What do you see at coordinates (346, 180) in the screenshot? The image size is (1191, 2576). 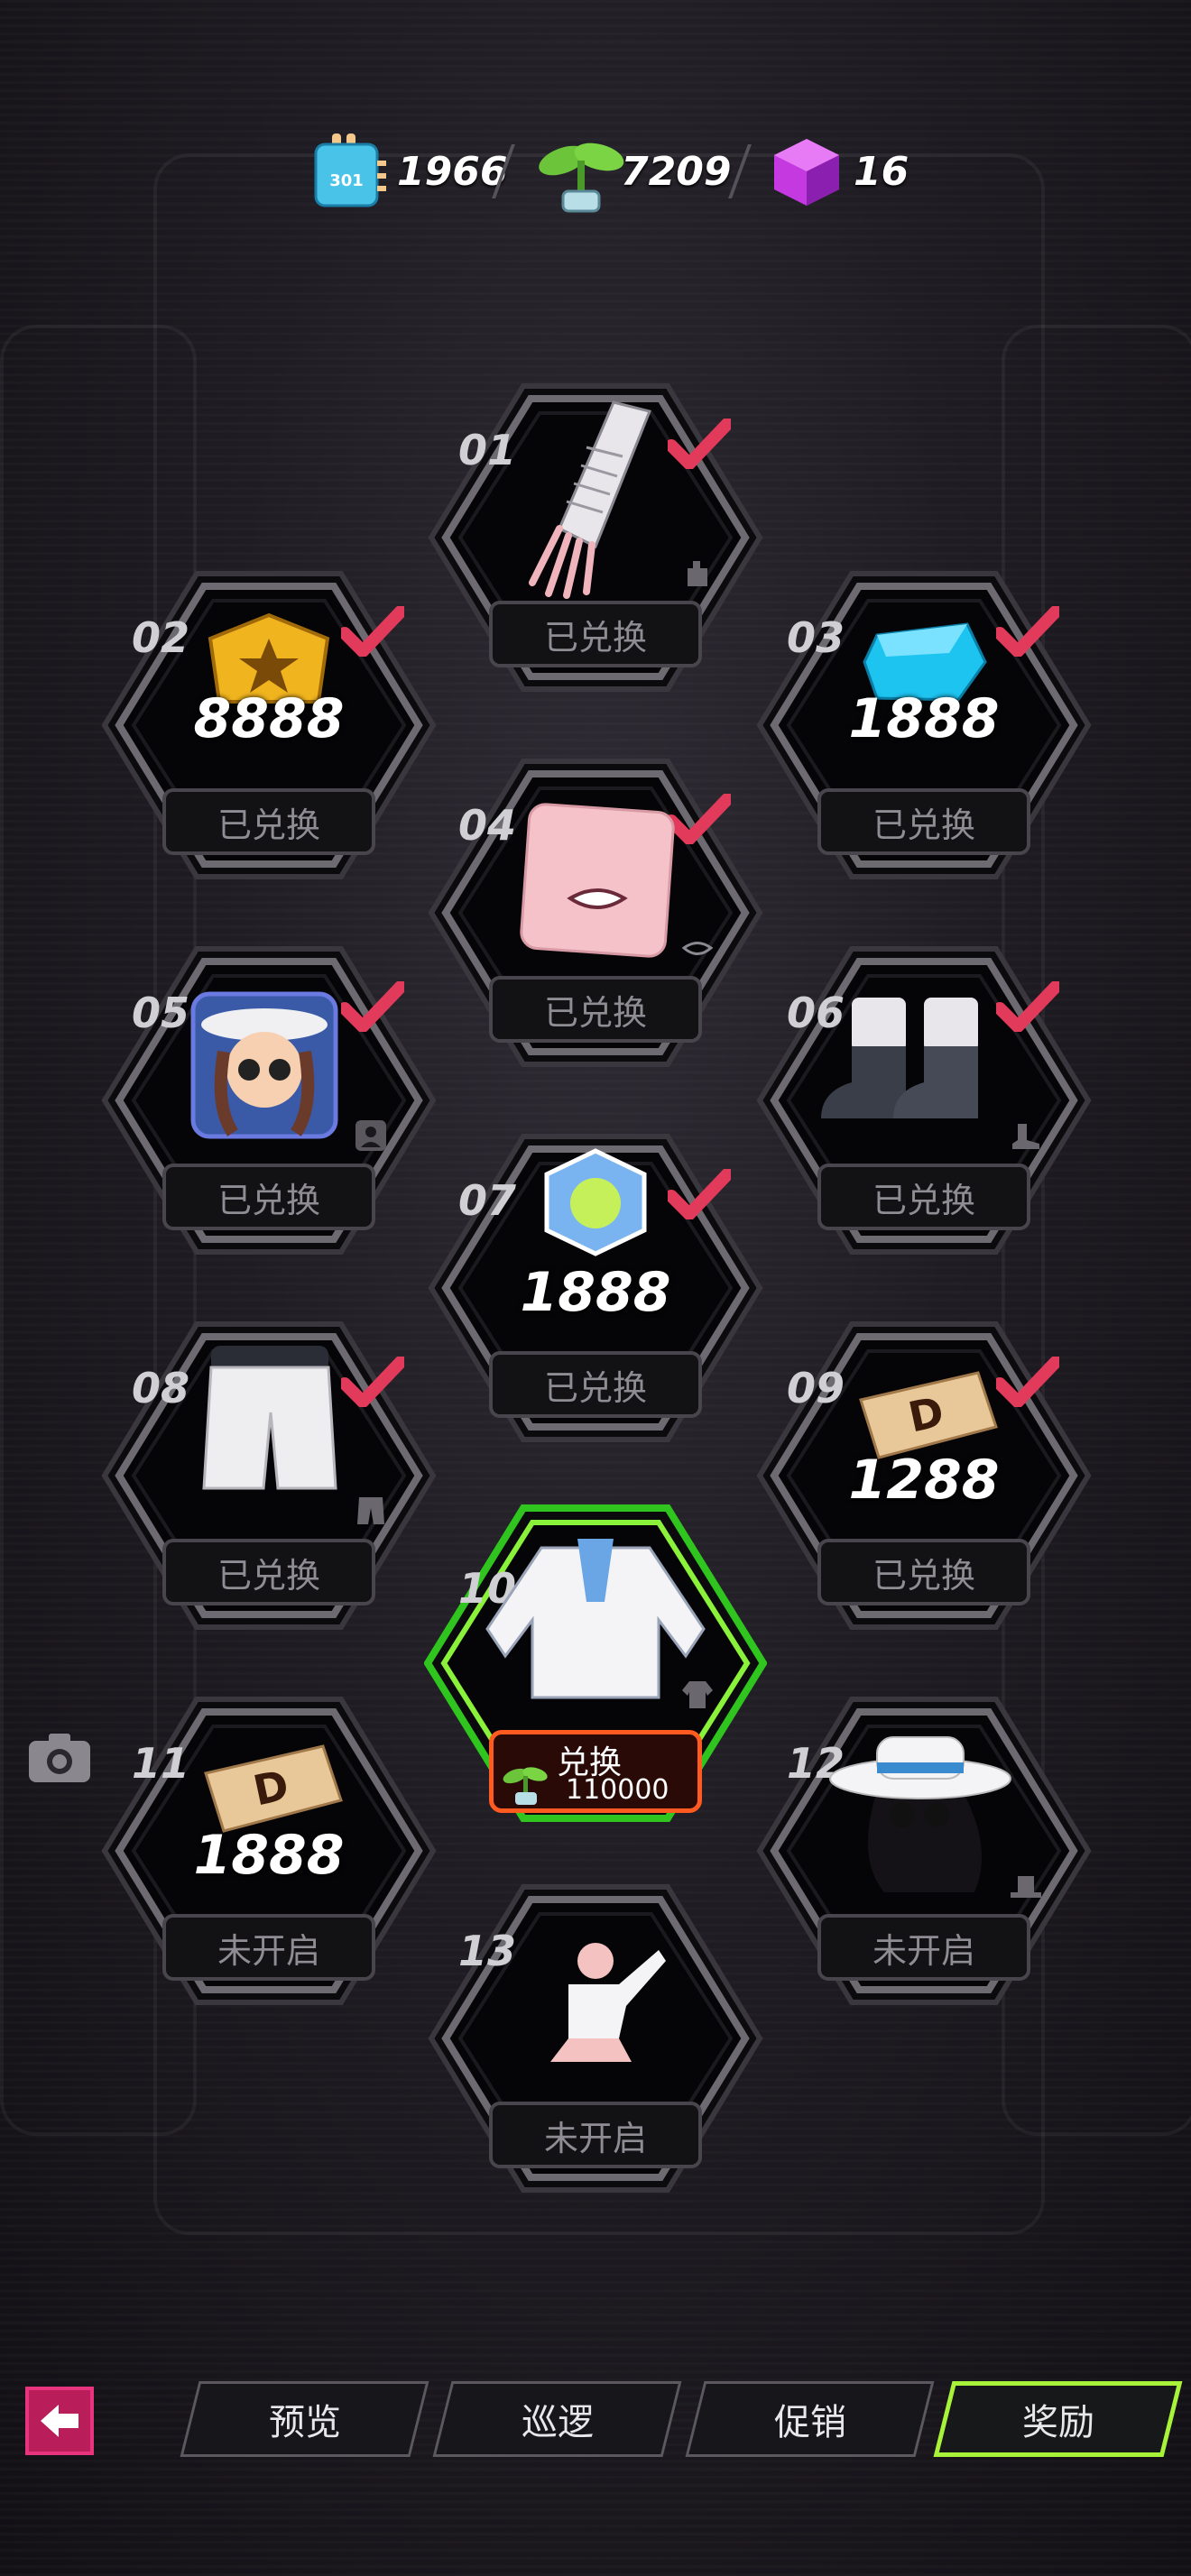 I see `ticket-badge: 301` at bounding box center [346, 180].